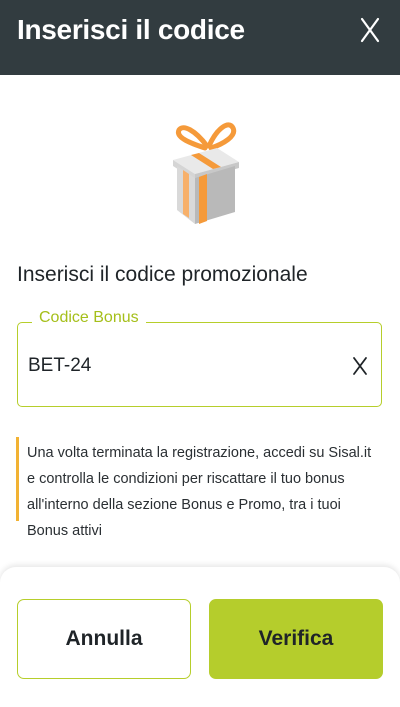 This screenshot has height=707, width=400. I want to click on cancel-button: Annulla, so click(104, 639).